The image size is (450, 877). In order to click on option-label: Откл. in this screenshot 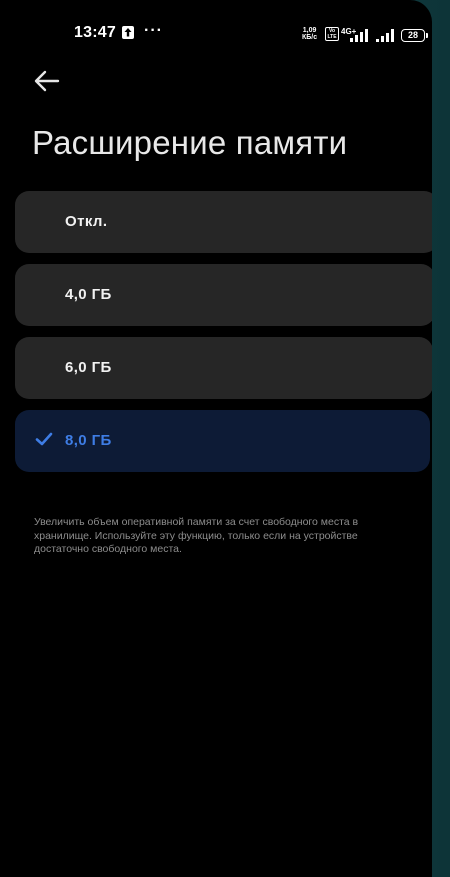, I will do `click(86, 221)`.